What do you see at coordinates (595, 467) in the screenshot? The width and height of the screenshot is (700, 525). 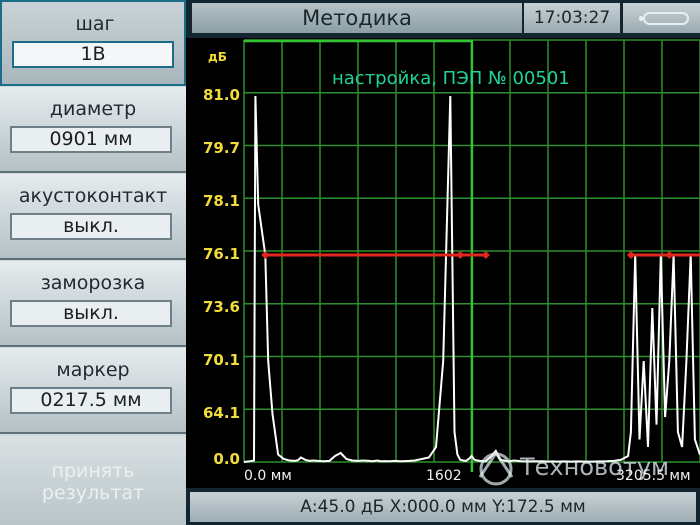 I see `watermark-text: Техновотум` at bounding box center [595, 467].